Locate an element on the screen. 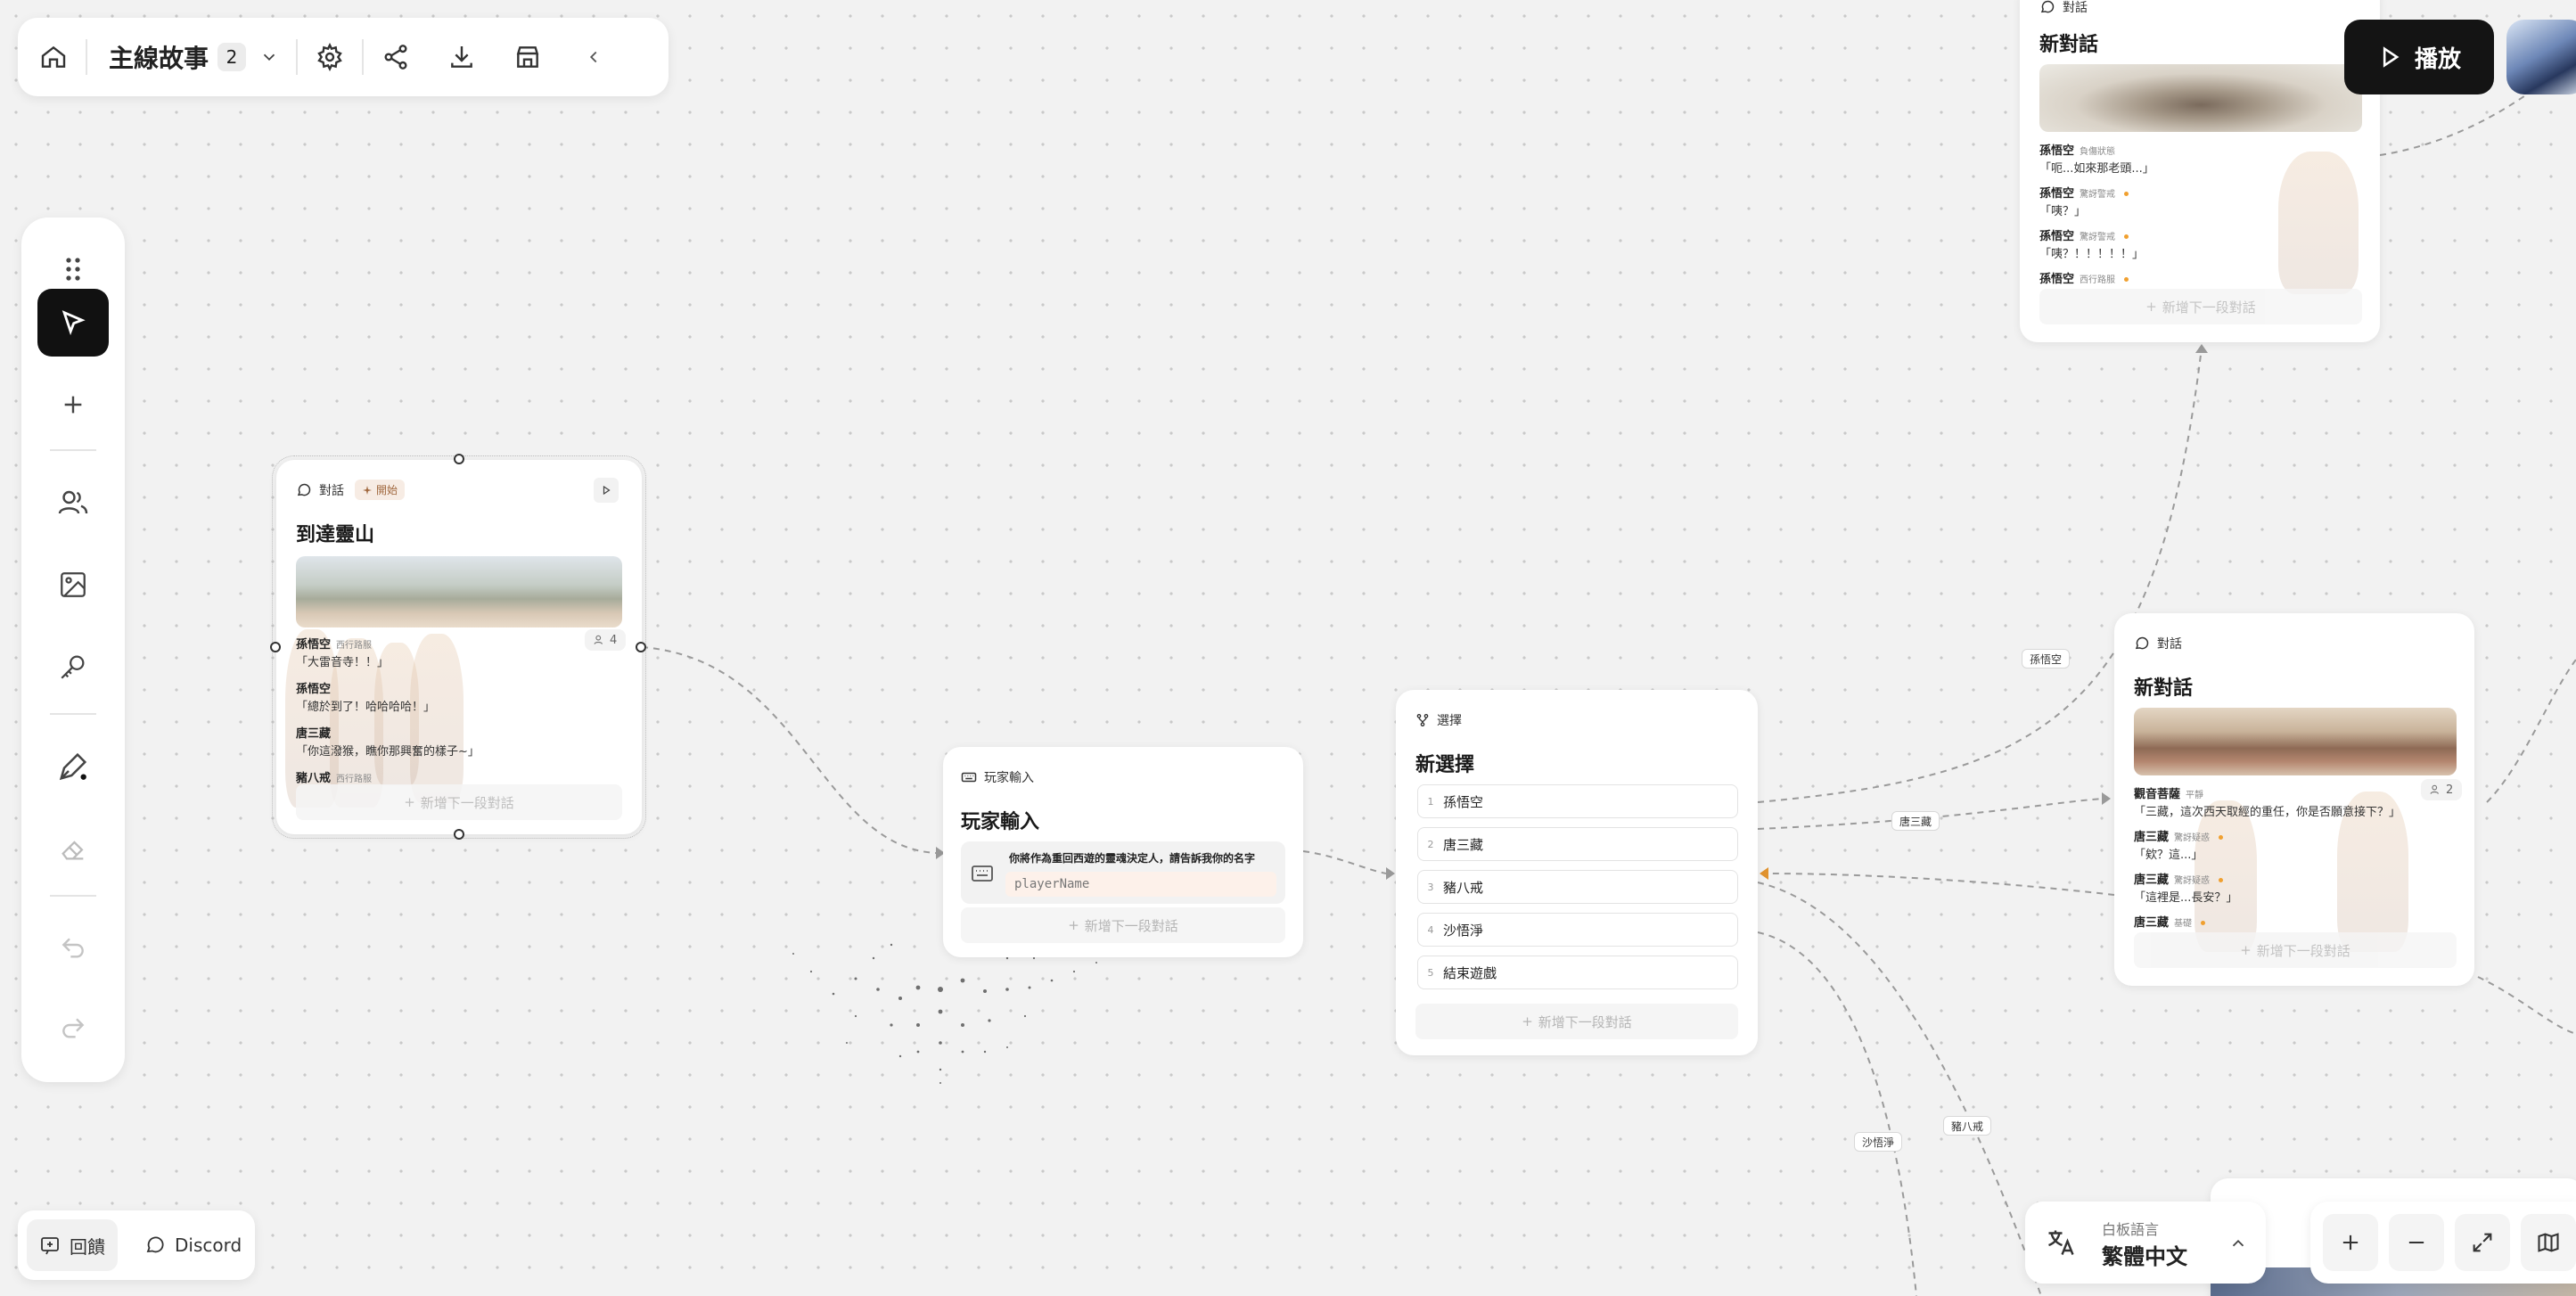 This screenshot has width=2576, height=1296. choice-label: 孫悟空 is located at coordinates (1463, 801).